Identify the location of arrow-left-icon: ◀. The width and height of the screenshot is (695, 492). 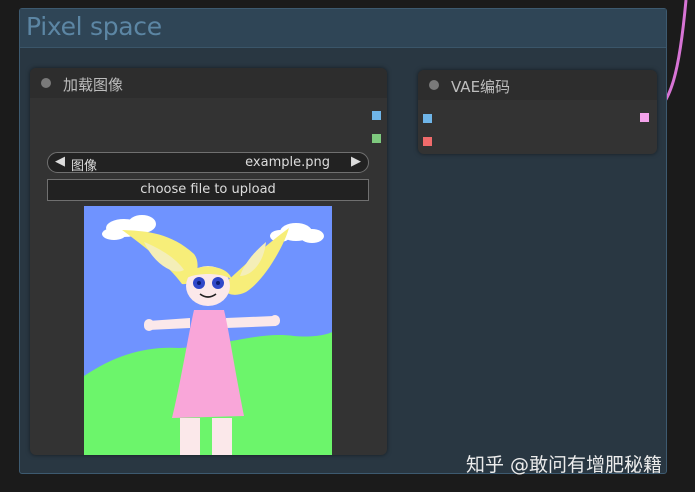
(60, 161).